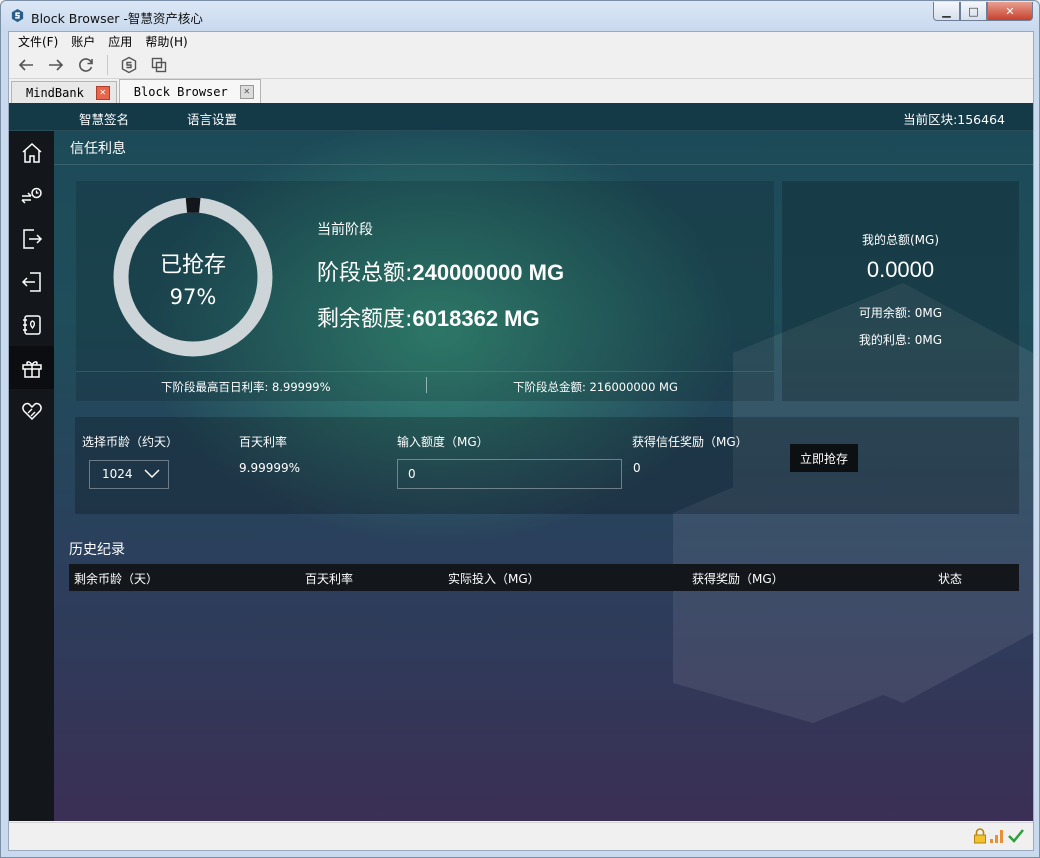  Describe the element at coordinates (521, 117) in the screenshot. I see `top-nav: 智慧签名 语言设置 当前区块:156464` at that location.